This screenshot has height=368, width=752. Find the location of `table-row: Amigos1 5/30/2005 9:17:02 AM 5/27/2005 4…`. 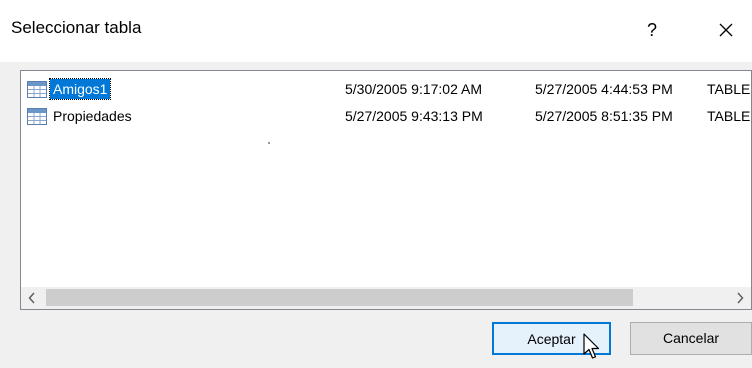

table-row: Amigos1 5/30/2005 9:17:02 AM 5/27/2005 4… is located at coordinates (386, 89).